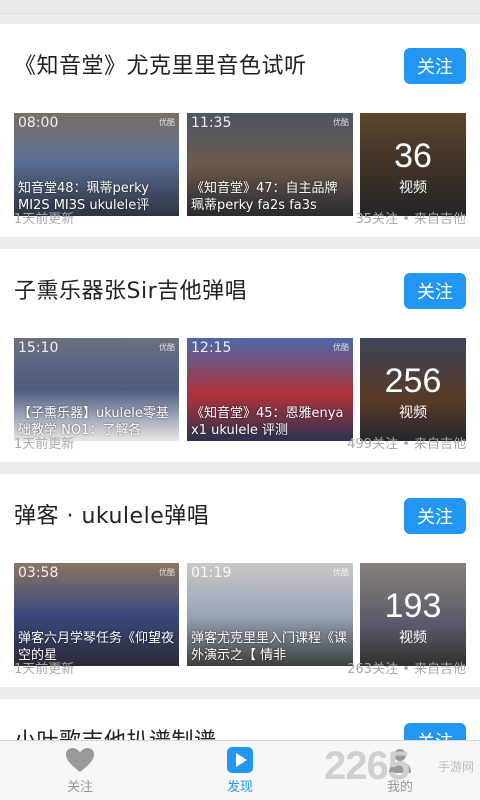 The width and height of the screenshot is (480, 800). I want to click on card-footer: 1天前更新 499关注 • 来自吉他, so click(240, 442).